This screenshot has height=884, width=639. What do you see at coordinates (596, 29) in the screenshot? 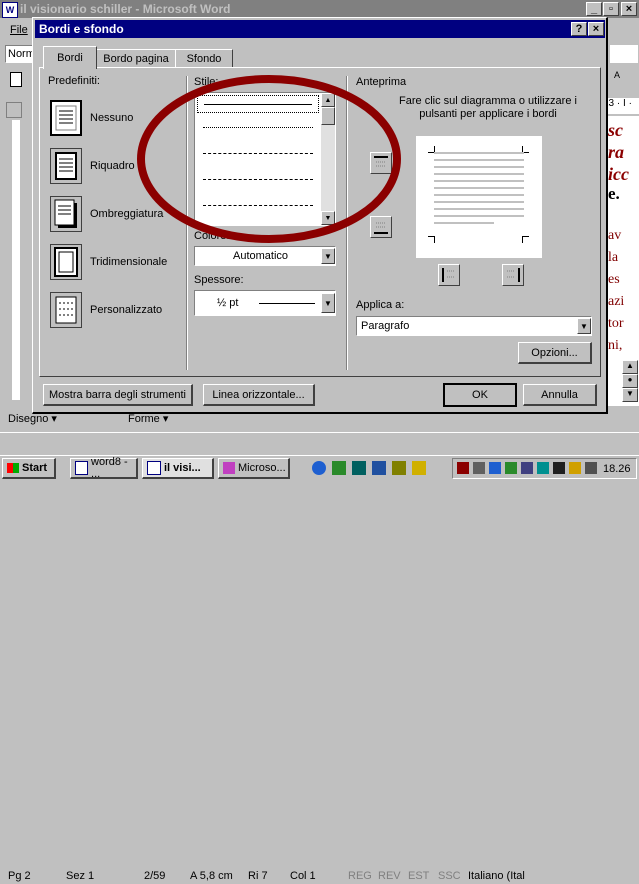
I see `dialog-close-button: ×` at bounding box center [596, 29].